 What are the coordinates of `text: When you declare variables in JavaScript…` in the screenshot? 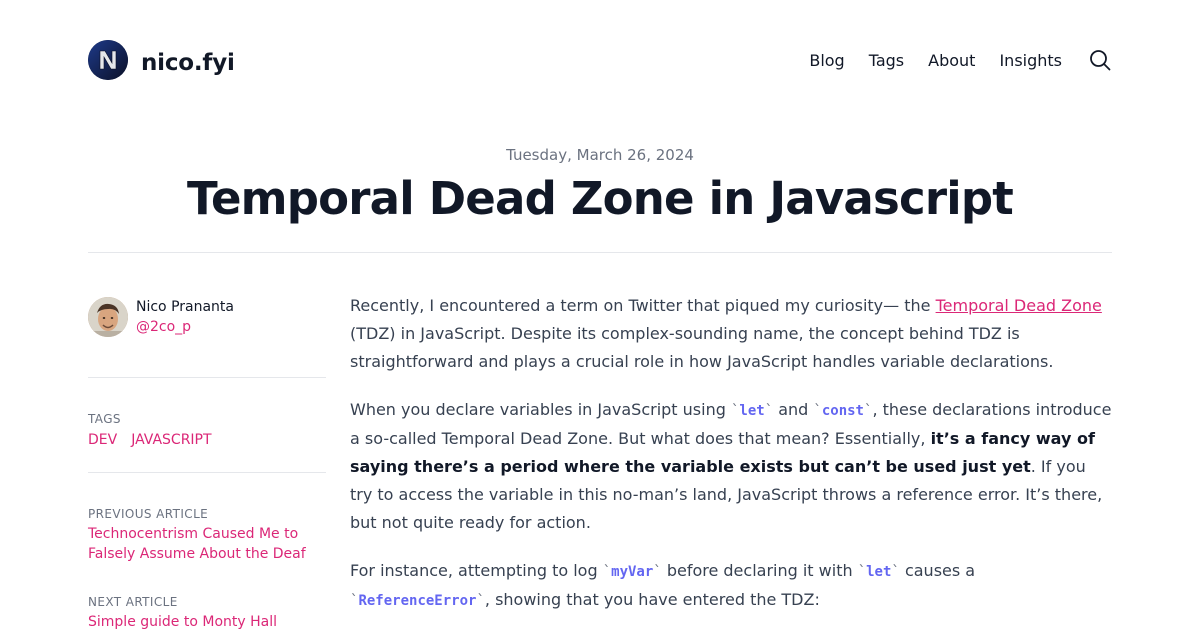 It's located at (540, 409).